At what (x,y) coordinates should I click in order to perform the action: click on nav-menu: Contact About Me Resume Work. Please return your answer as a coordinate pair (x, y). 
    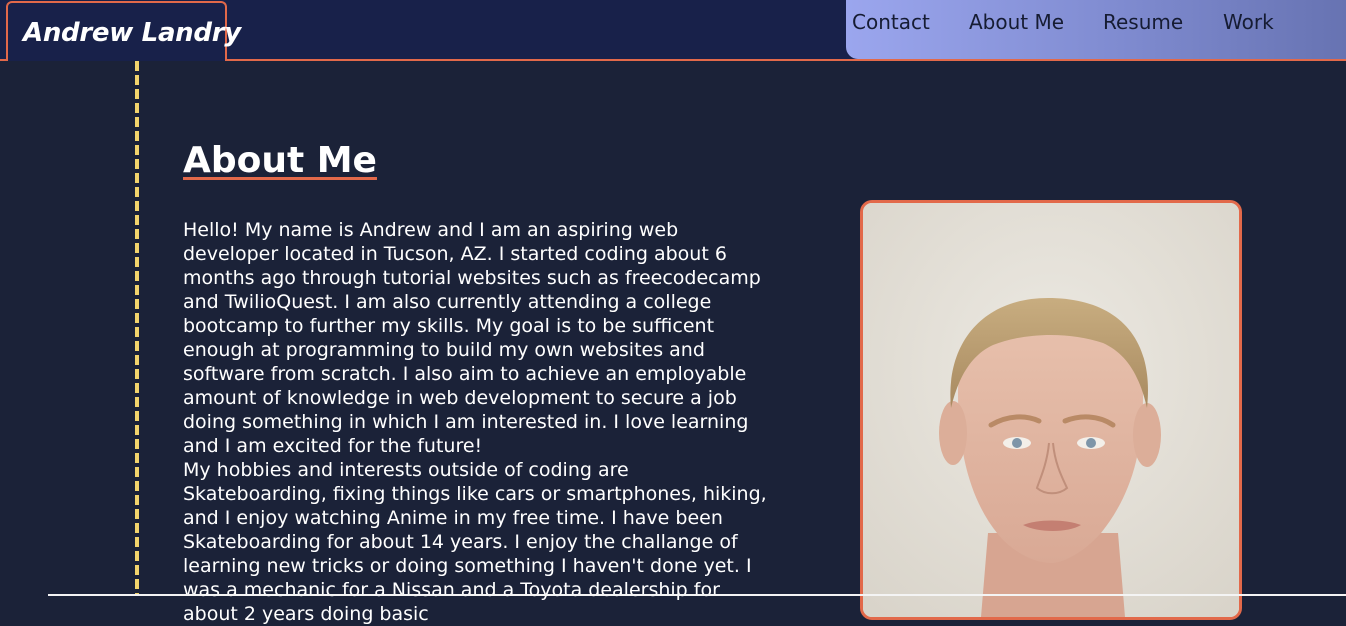
    Looking at the image, I should click on (1096, 29).